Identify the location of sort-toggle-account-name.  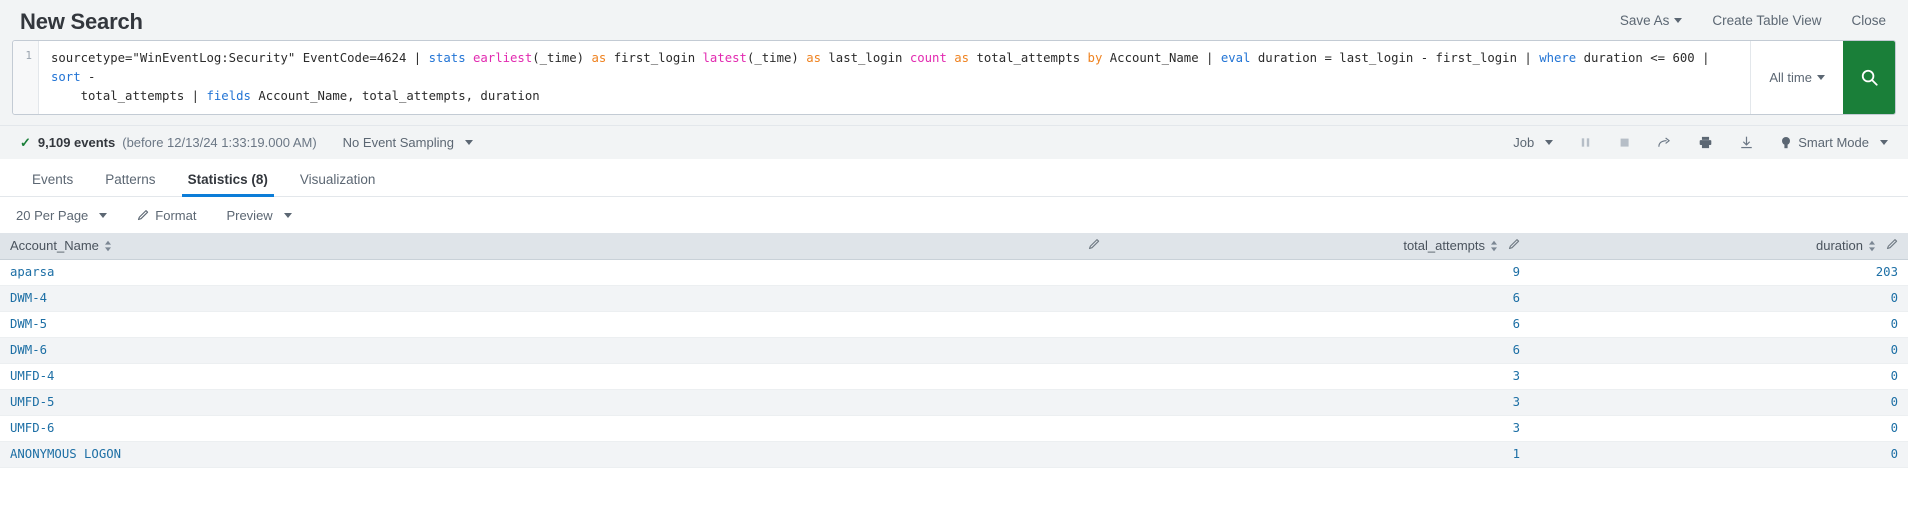
(108, 246).